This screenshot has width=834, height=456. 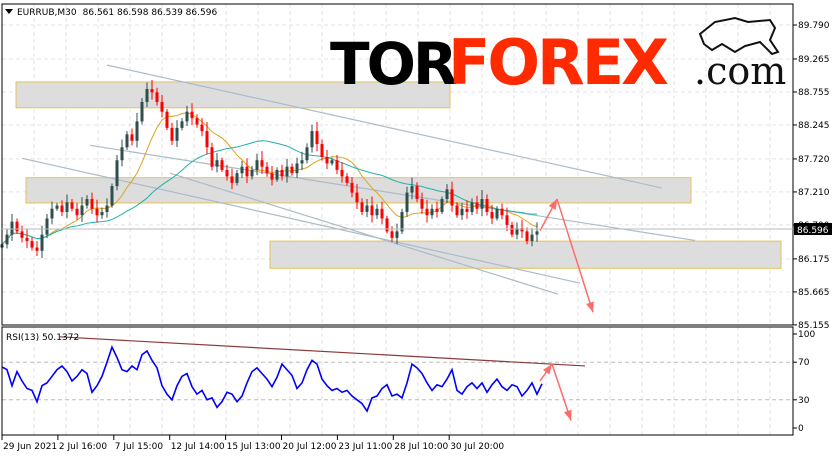 I want to click on symbol-ohlc: EURRUB,M30 86.561 86.598 86.539 86.596, so click(x=117, y=13).